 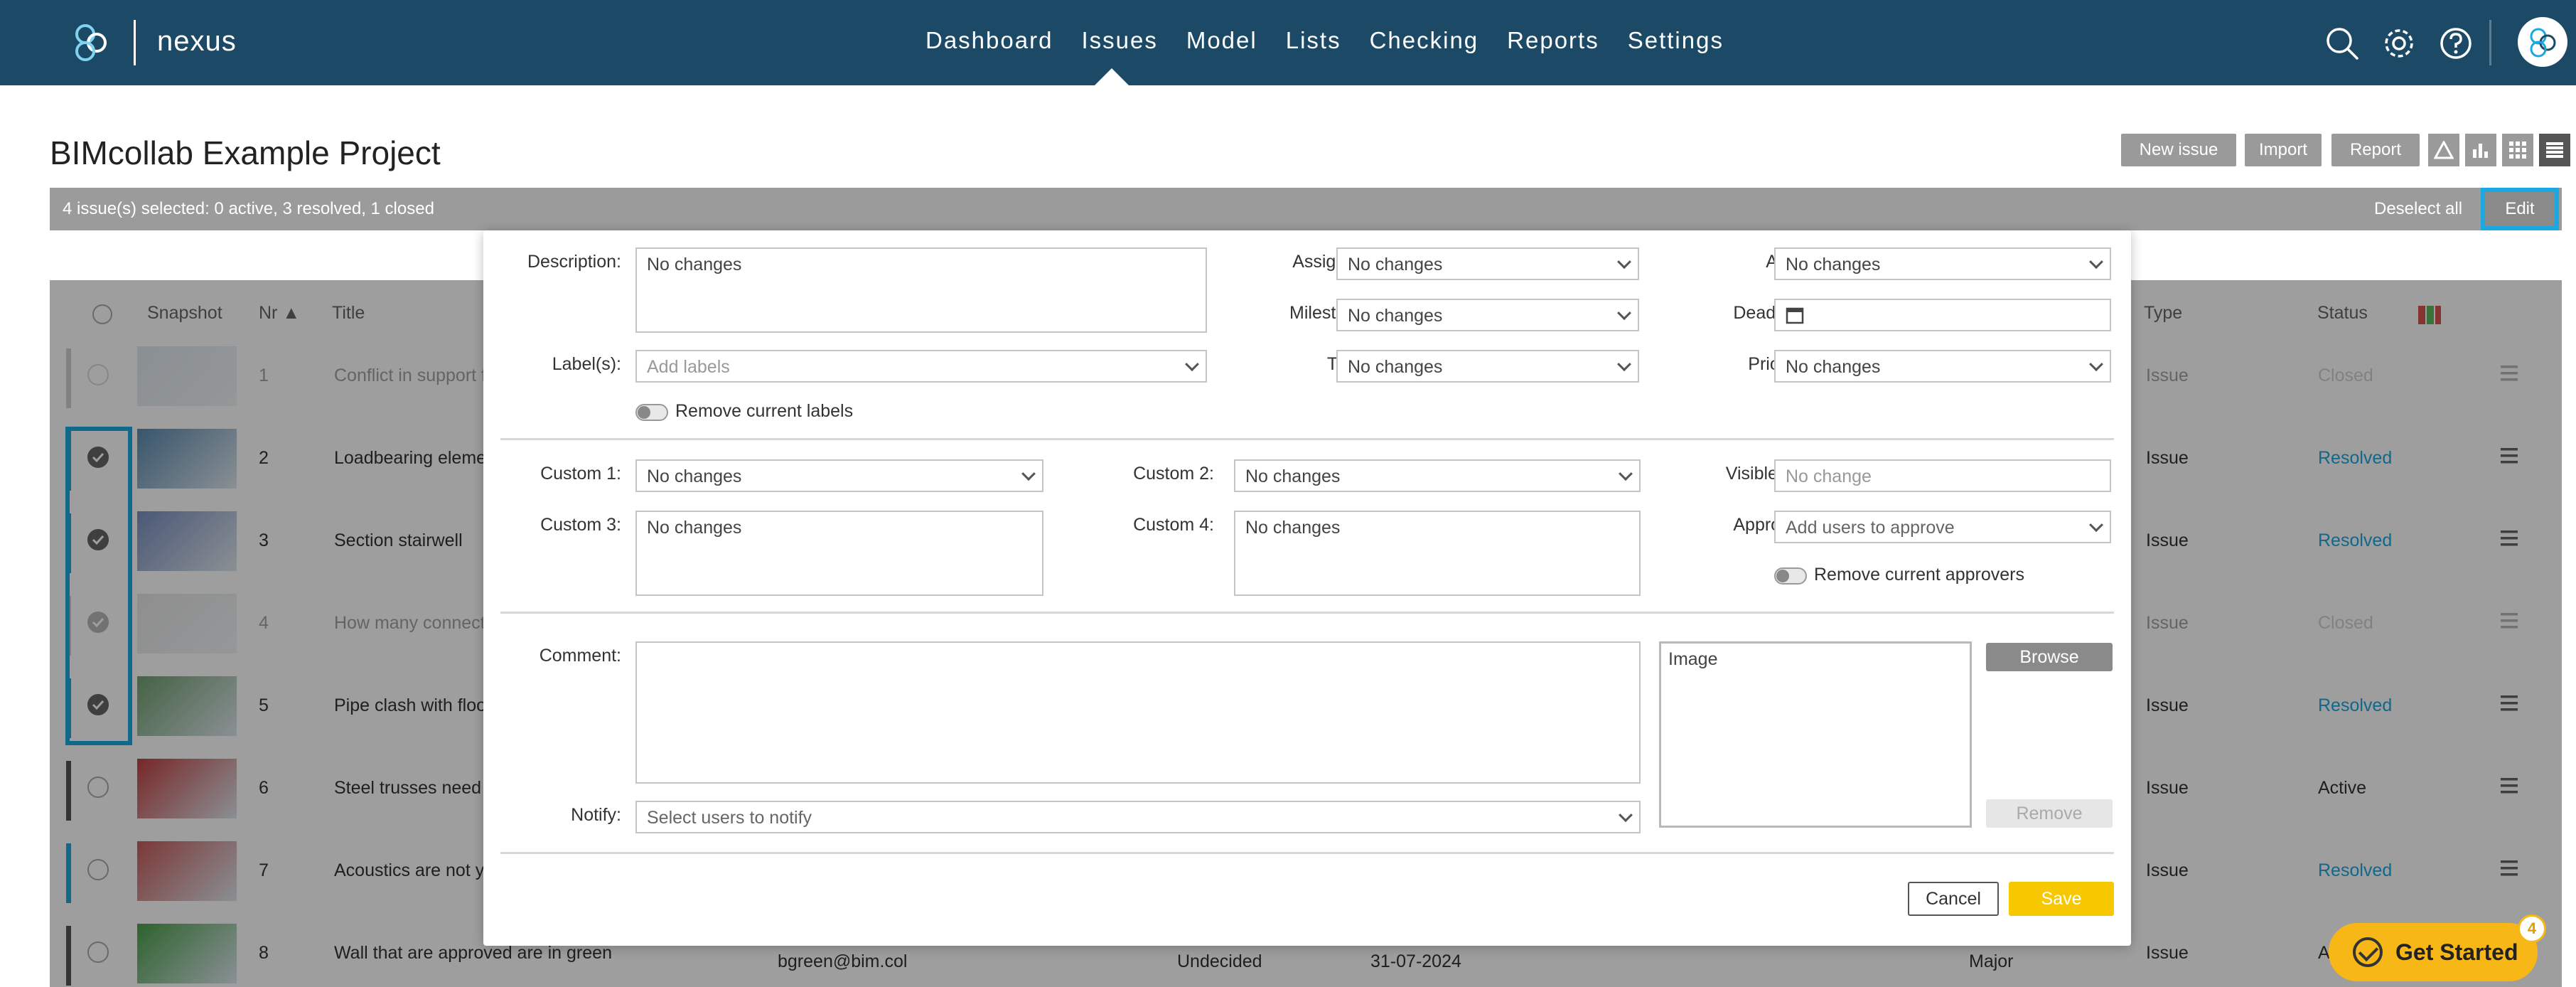 What do you see at coordinates (1437, 475) in the screenshot?
I see `custom2-select: No changes` at bounding box center [1437, 475].